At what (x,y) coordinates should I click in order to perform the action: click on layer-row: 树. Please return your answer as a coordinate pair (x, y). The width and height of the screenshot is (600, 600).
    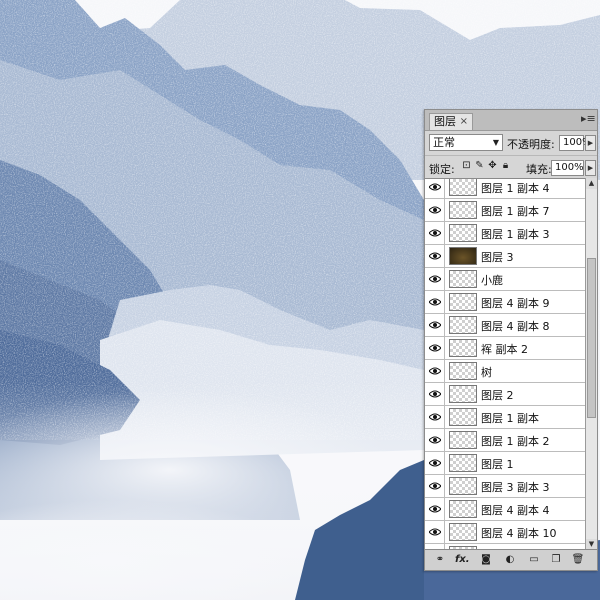
    Looking at the image, I should click on (505, 371).